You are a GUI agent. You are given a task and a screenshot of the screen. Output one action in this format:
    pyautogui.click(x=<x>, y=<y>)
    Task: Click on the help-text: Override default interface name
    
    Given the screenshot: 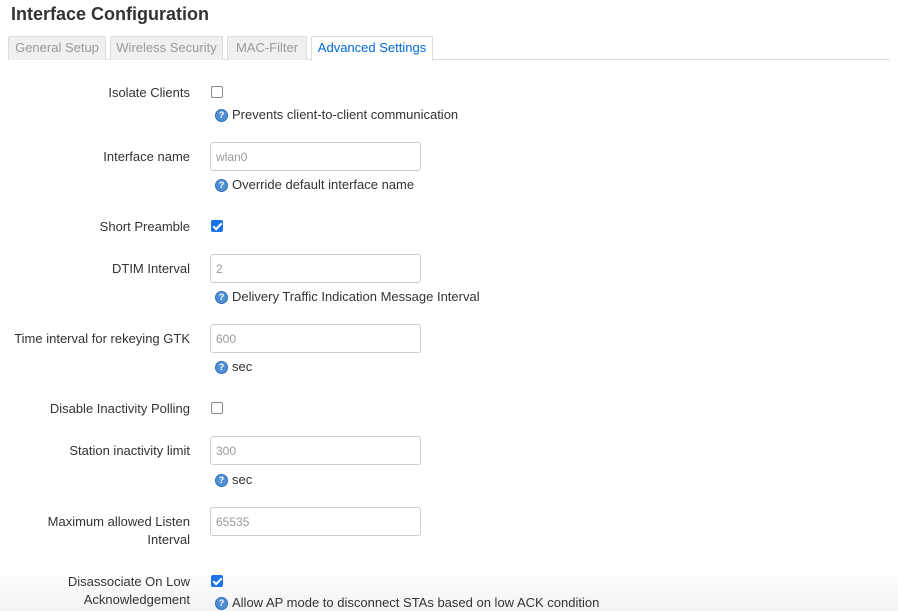 What is the action you would take?
    pyautogui.click(x=323, y=184)
    